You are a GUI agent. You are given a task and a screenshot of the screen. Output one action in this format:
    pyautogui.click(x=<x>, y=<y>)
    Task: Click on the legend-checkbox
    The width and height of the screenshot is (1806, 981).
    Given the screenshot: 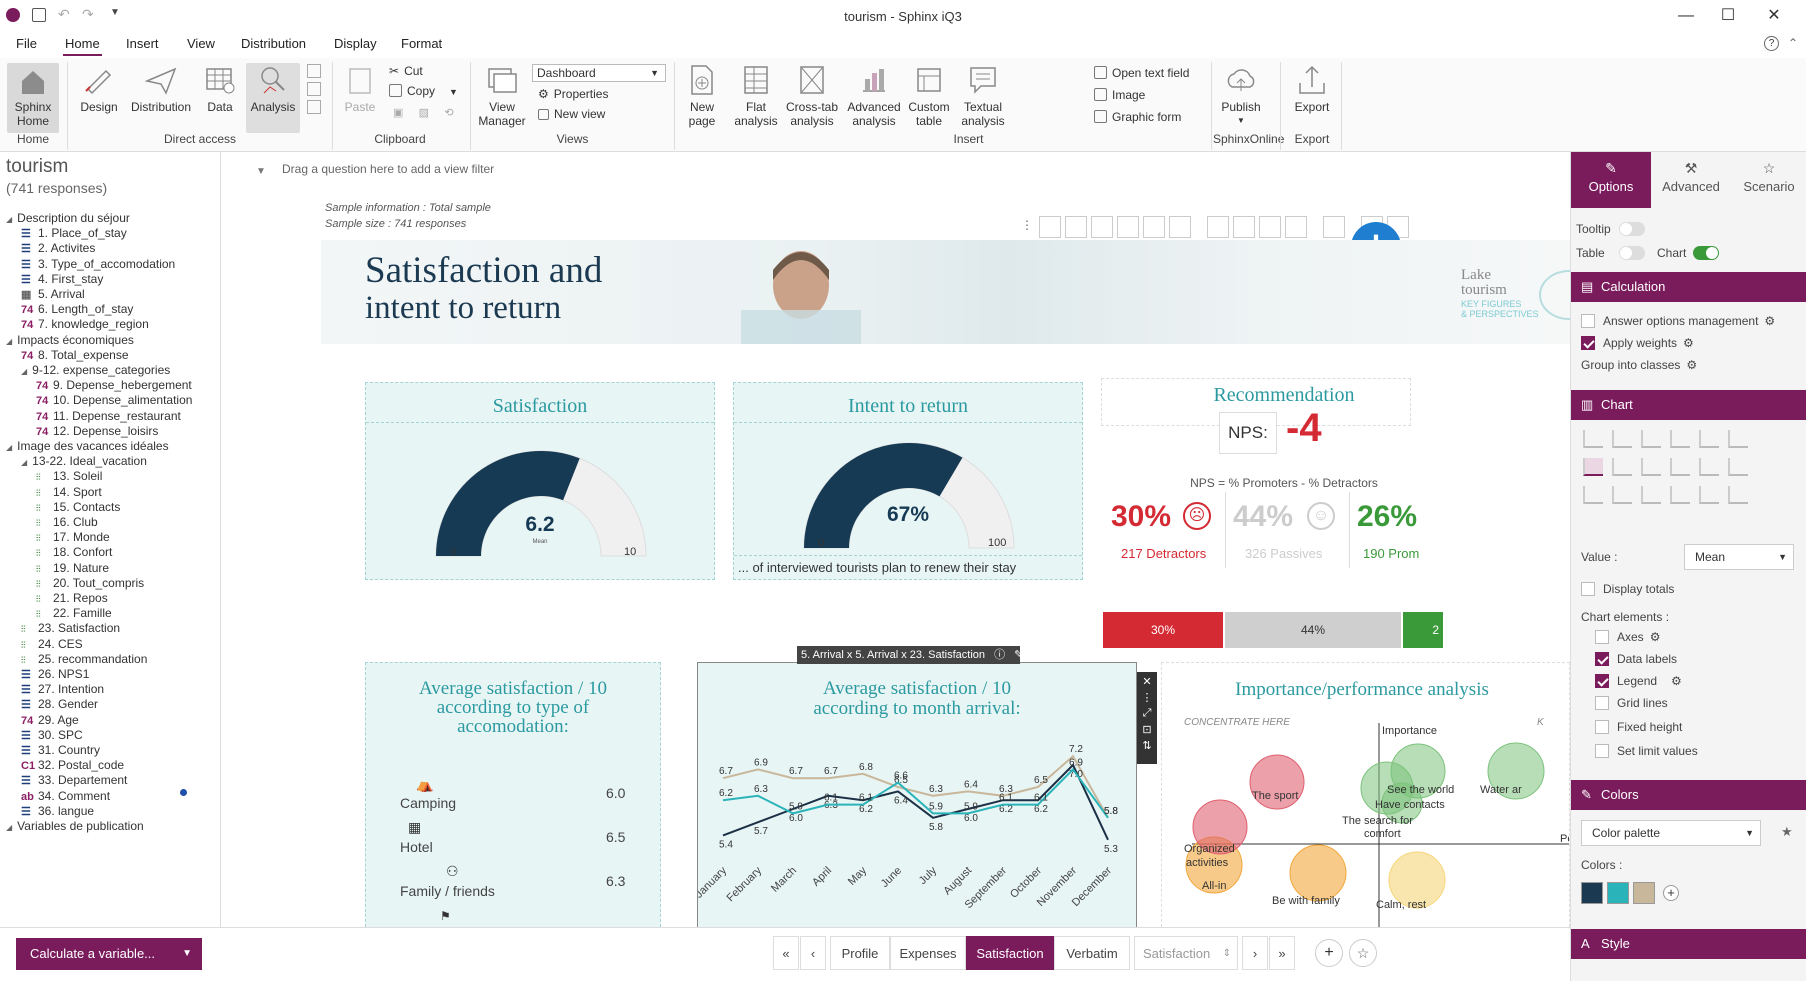 What is the action you would take?
    pyautogui.click(x=1602, y=681)
    